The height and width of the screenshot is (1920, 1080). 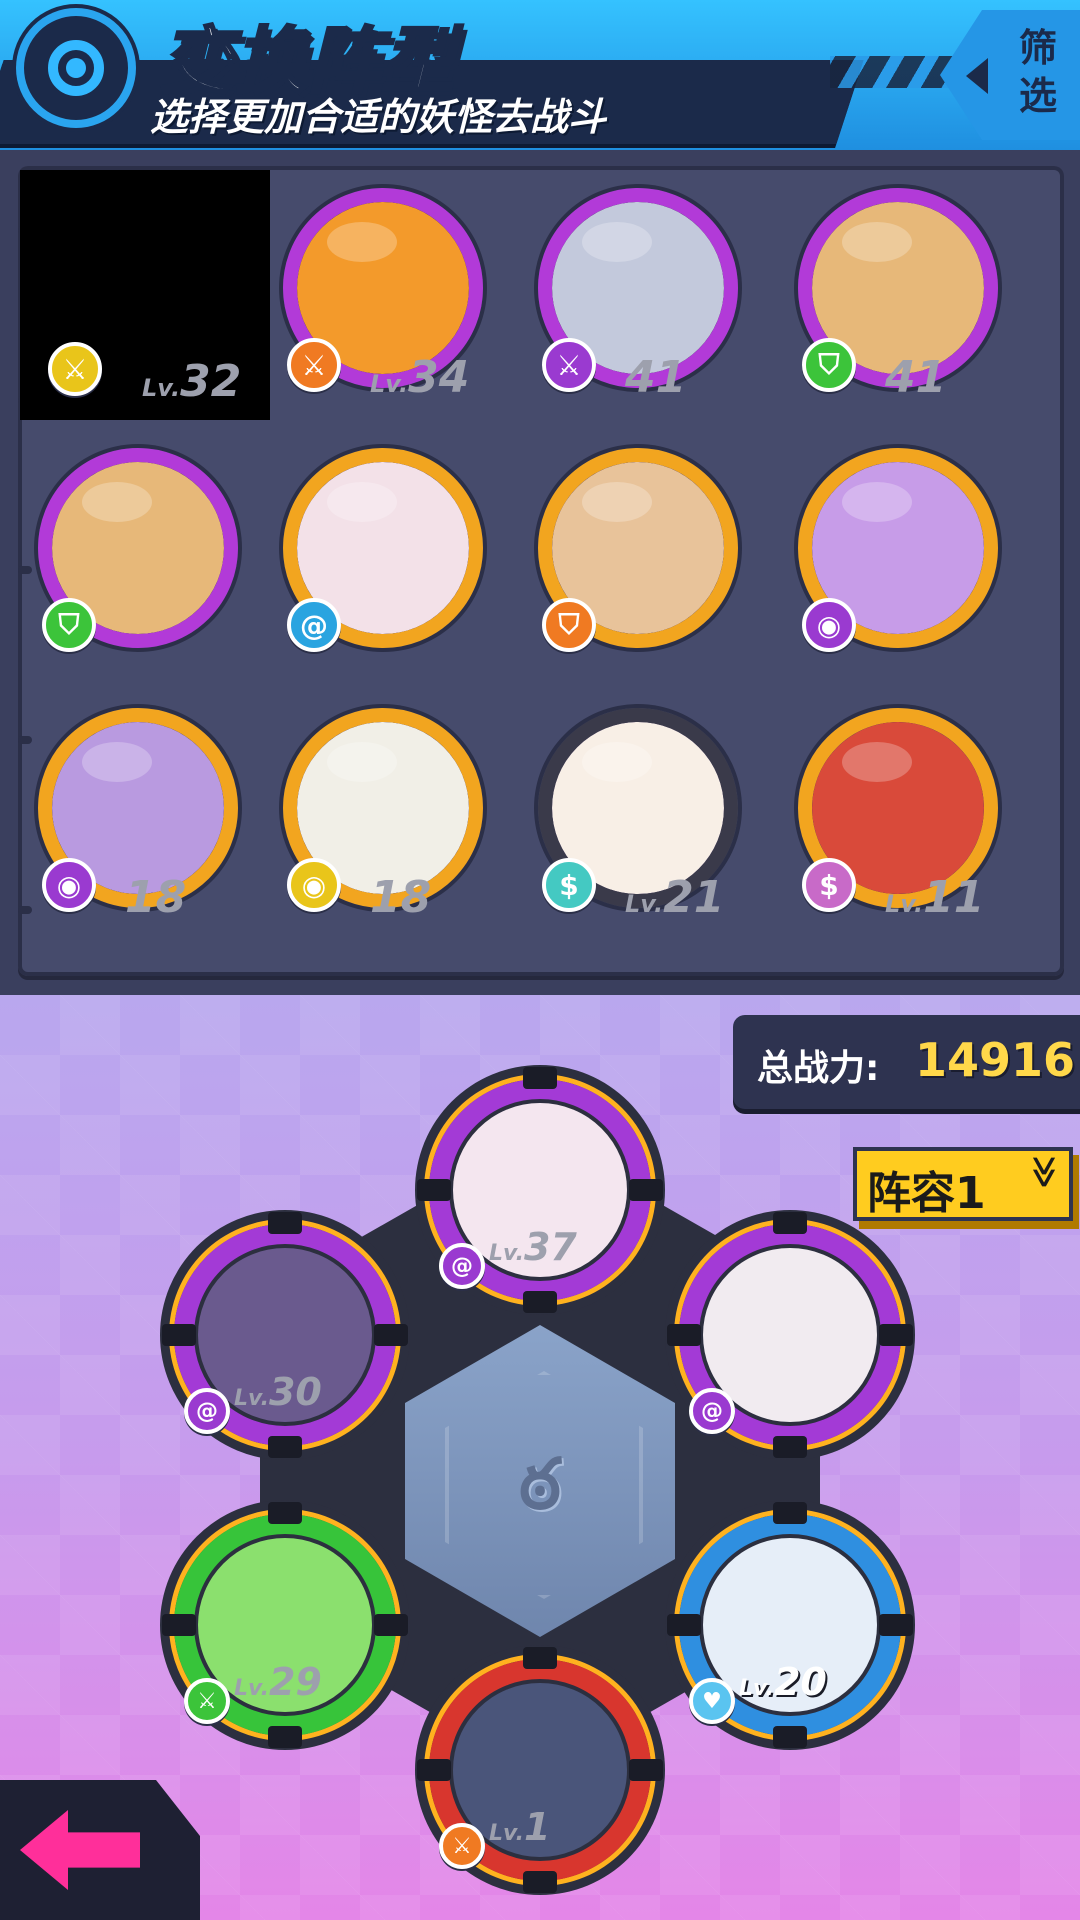 What do you see at coordinates (540, 1770) in the screenshot?
I see `formation-slot-bottom: ⚔ Lv.1` at bounding box center [540, 1770].